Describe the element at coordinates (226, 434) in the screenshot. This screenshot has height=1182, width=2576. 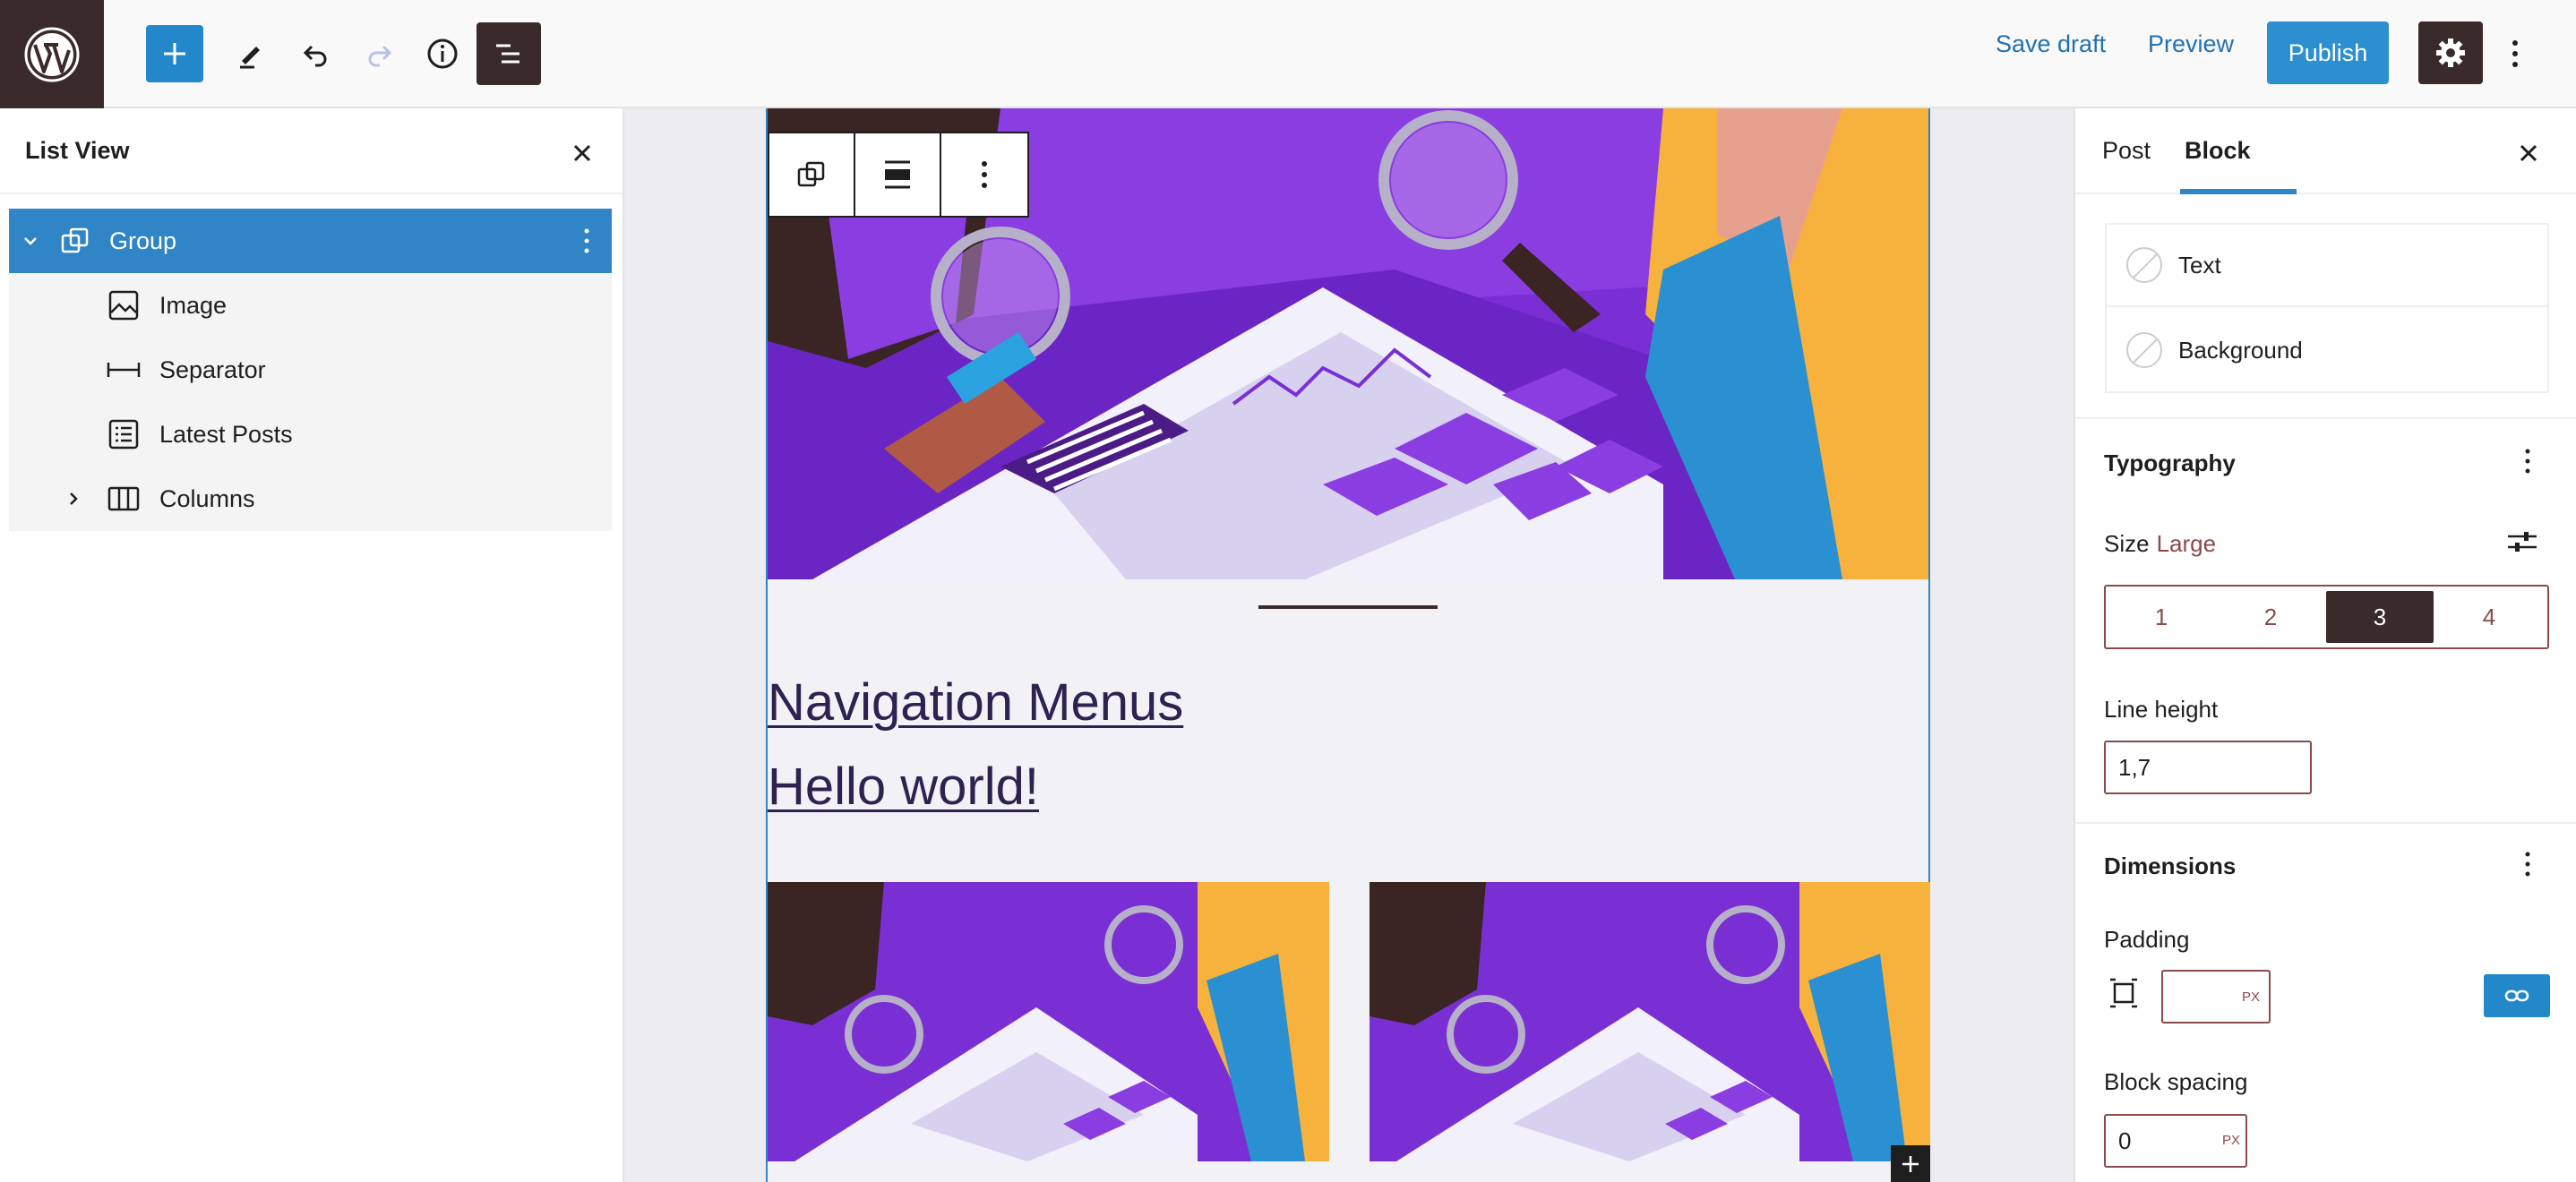
I see `list-item-label: Latest Posts` at that location.